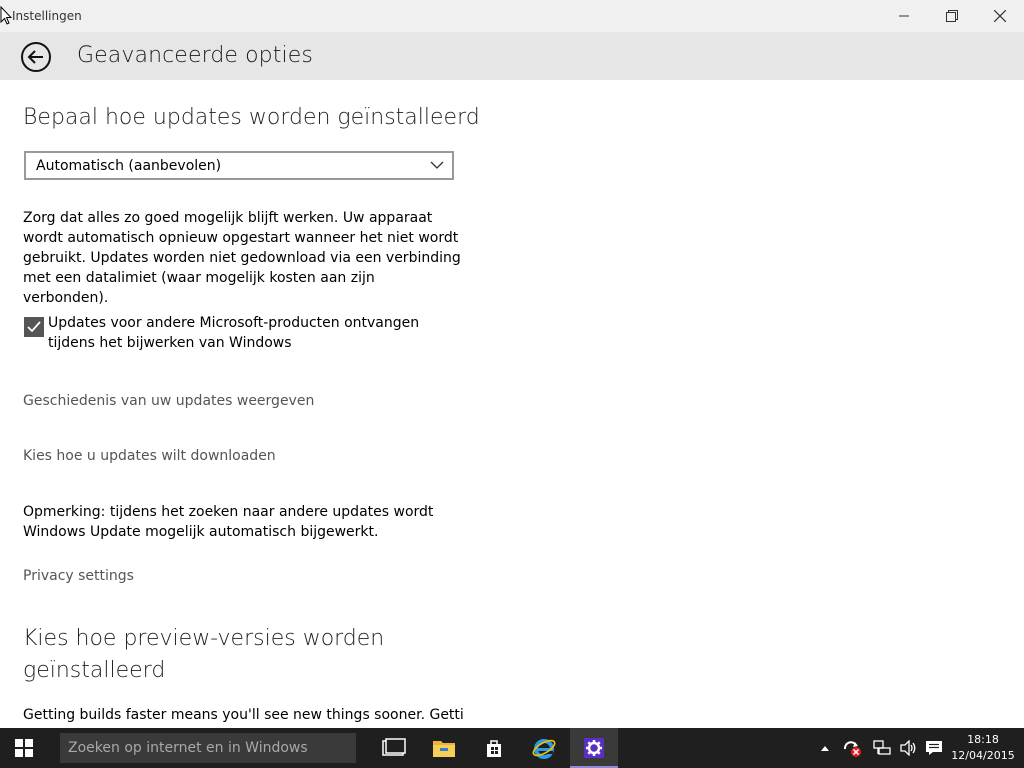 The width and height of the screenshot is (1024, 768). Describe the element at coordinates (437, 165) in the screenshot. I see `chevron-down-icon` at that location.